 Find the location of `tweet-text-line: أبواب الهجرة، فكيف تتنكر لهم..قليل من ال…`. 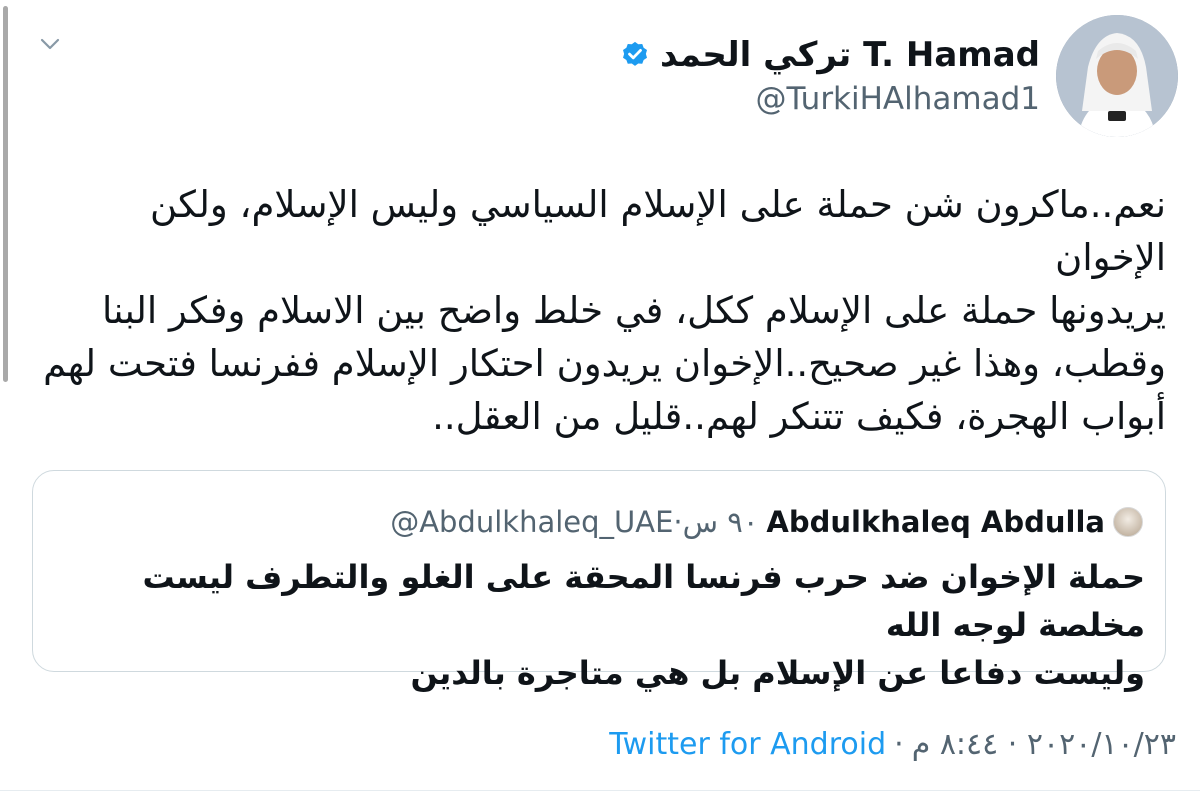

tweet-text-line: أبواب الهجرة، فكيف تتنكر لهم..قليل من ال… is located at coordinates (799, 416).